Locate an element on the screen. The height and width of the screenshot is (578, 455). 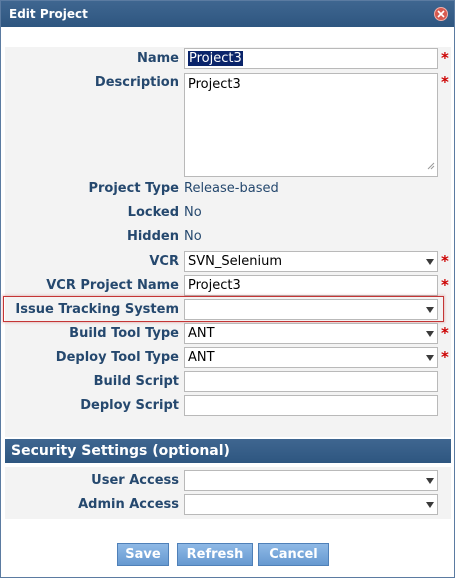
build-script-row: Build Script is located at coordinates (228, 382).